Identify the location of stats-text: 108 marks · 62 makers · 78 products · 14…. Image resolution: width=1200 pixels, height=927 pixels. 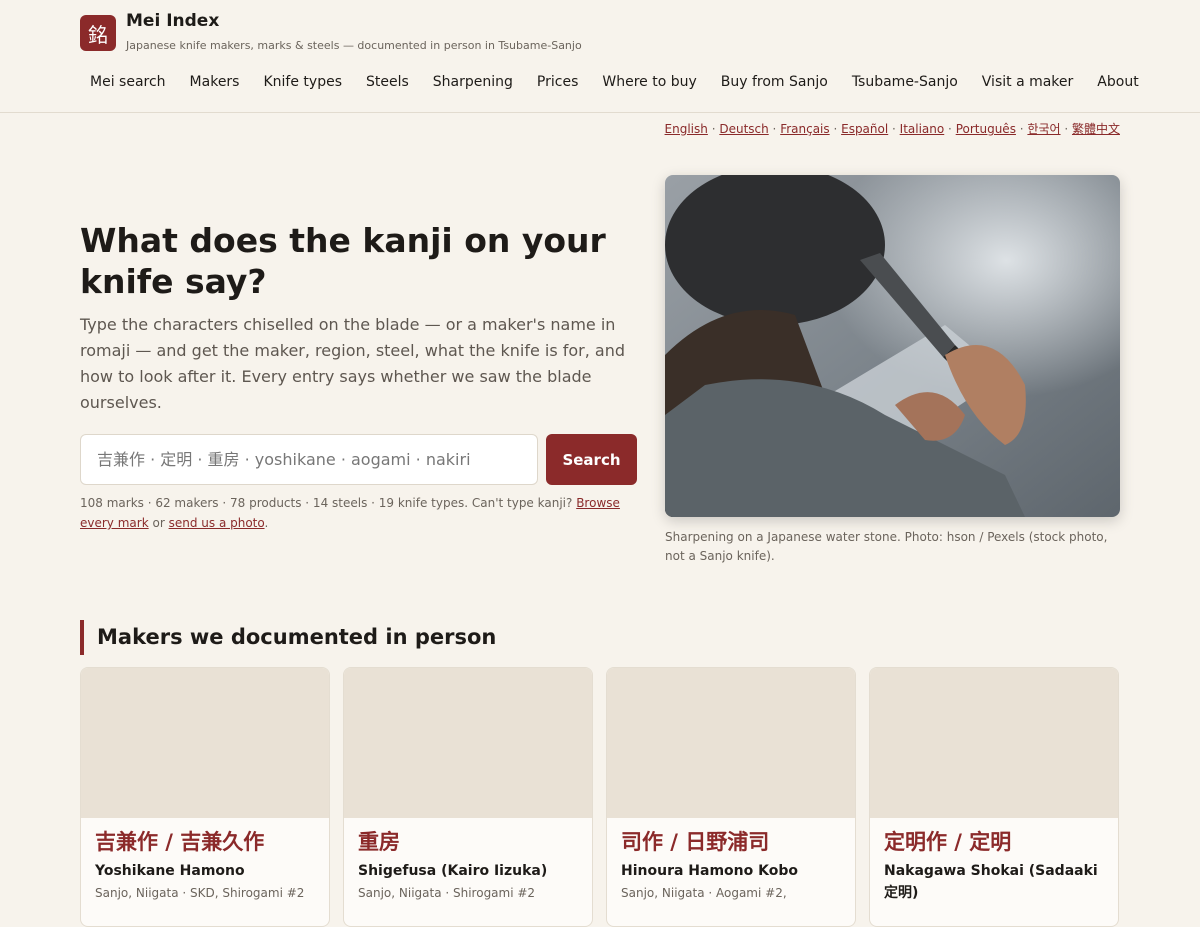
(326, 503).